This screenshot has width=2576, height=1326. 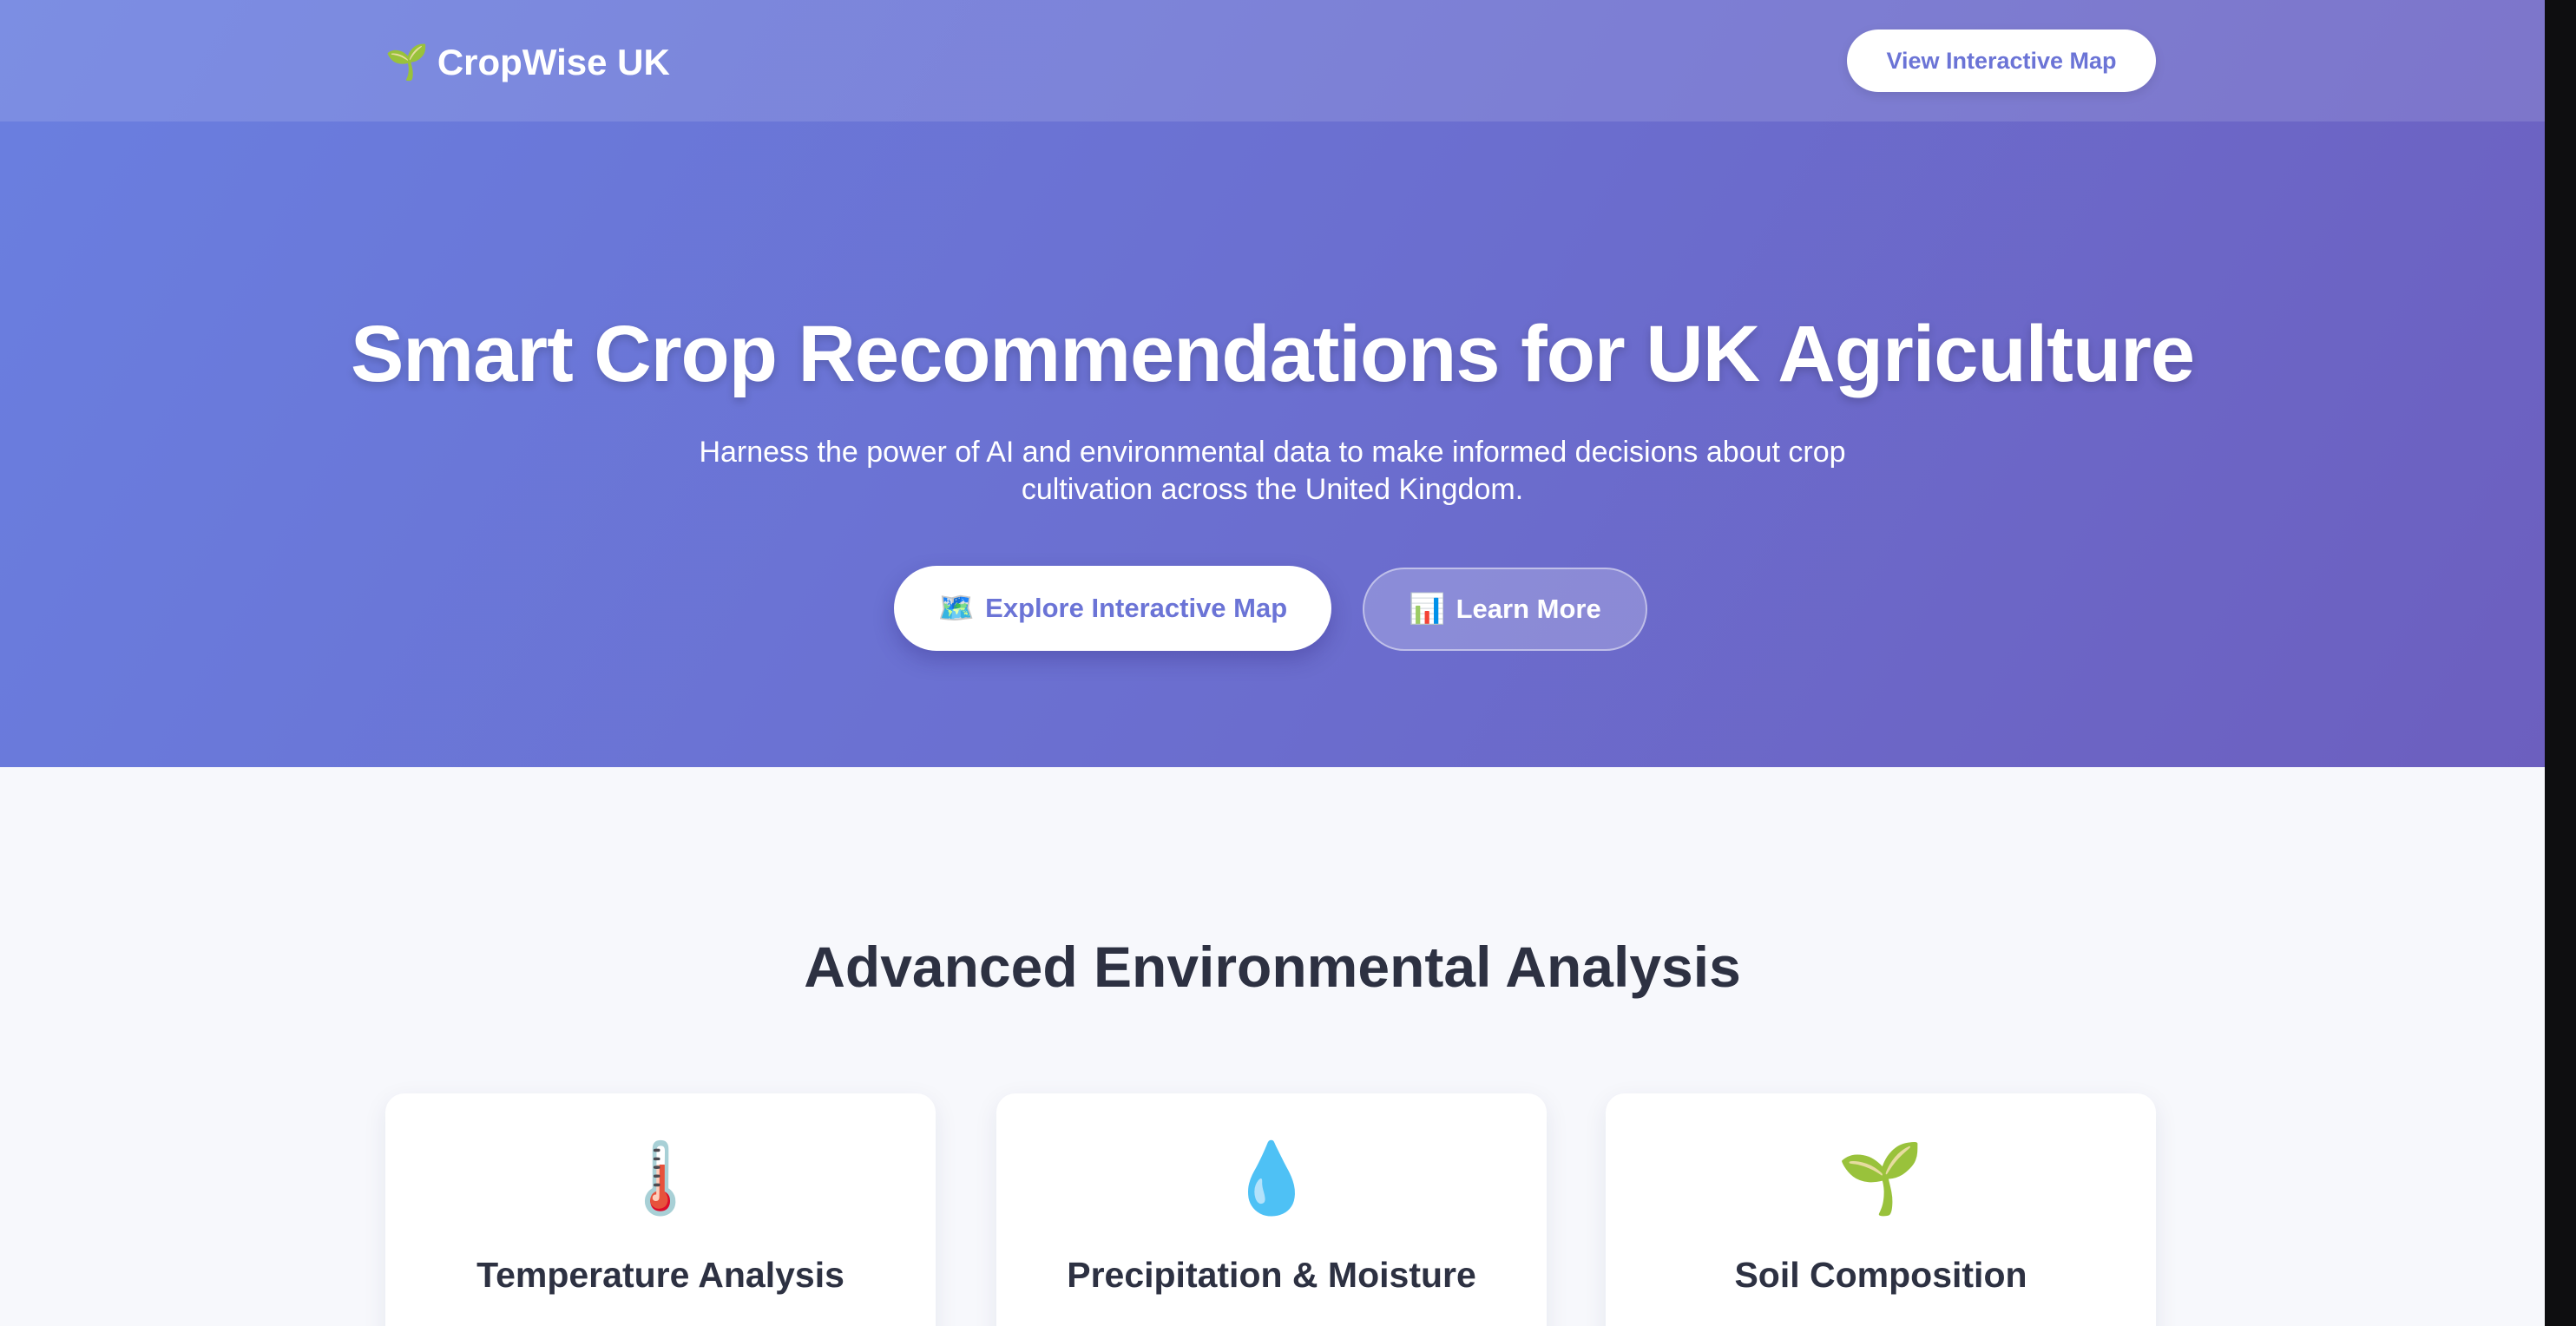 What do you see at coordinates (1271, 1178) in the screenshot?
I see `droplet-icon: 💧` at bounding box center [1271, 1178].